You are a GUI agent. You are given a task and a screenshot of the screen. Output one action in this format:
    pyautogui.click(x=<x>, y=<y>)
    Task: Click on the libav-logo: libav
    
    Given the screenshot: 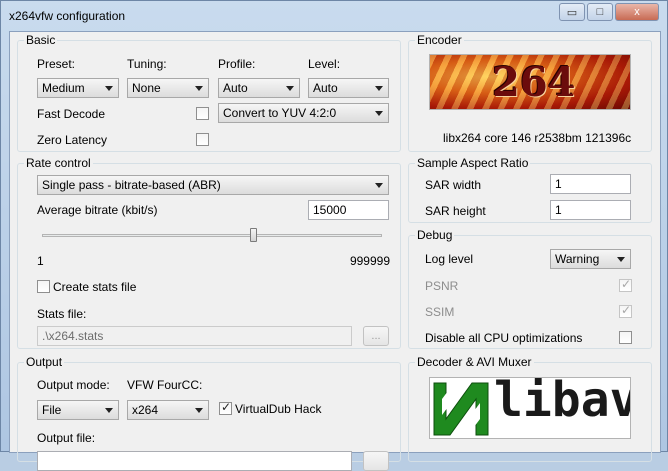 What is the action you would take?
    pyautogui.click(x=530, y=408)
    